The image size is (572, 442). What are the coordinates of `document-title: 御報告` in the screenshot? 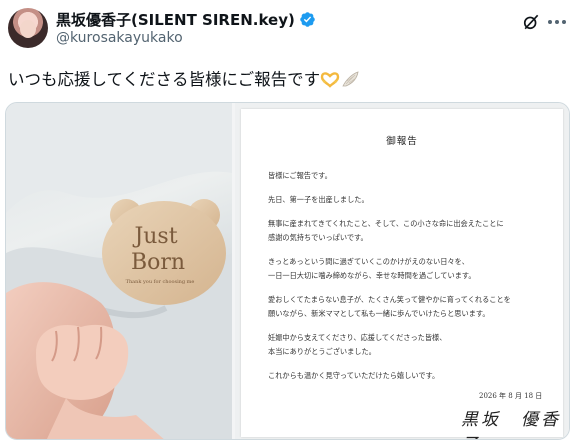 It's located at (402, 141).